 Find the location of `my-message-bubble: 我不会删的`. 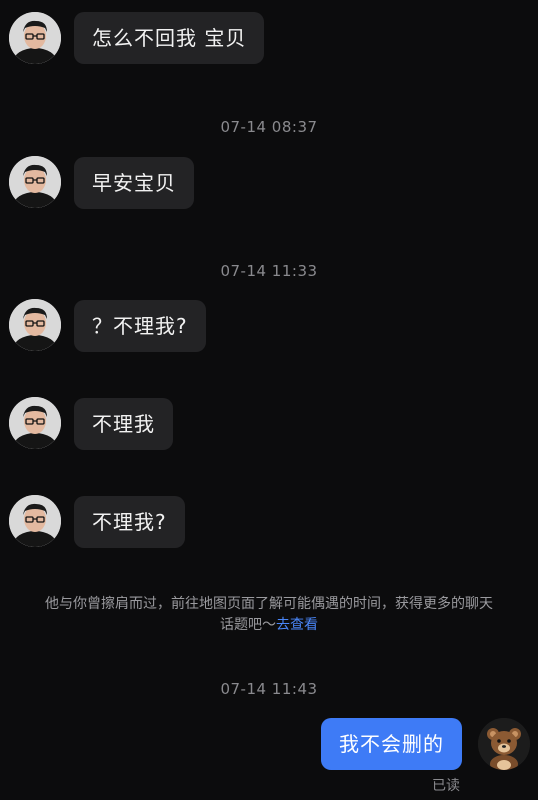

my-message-bubble: 我不会删的 is located at coordinates (391, 744).